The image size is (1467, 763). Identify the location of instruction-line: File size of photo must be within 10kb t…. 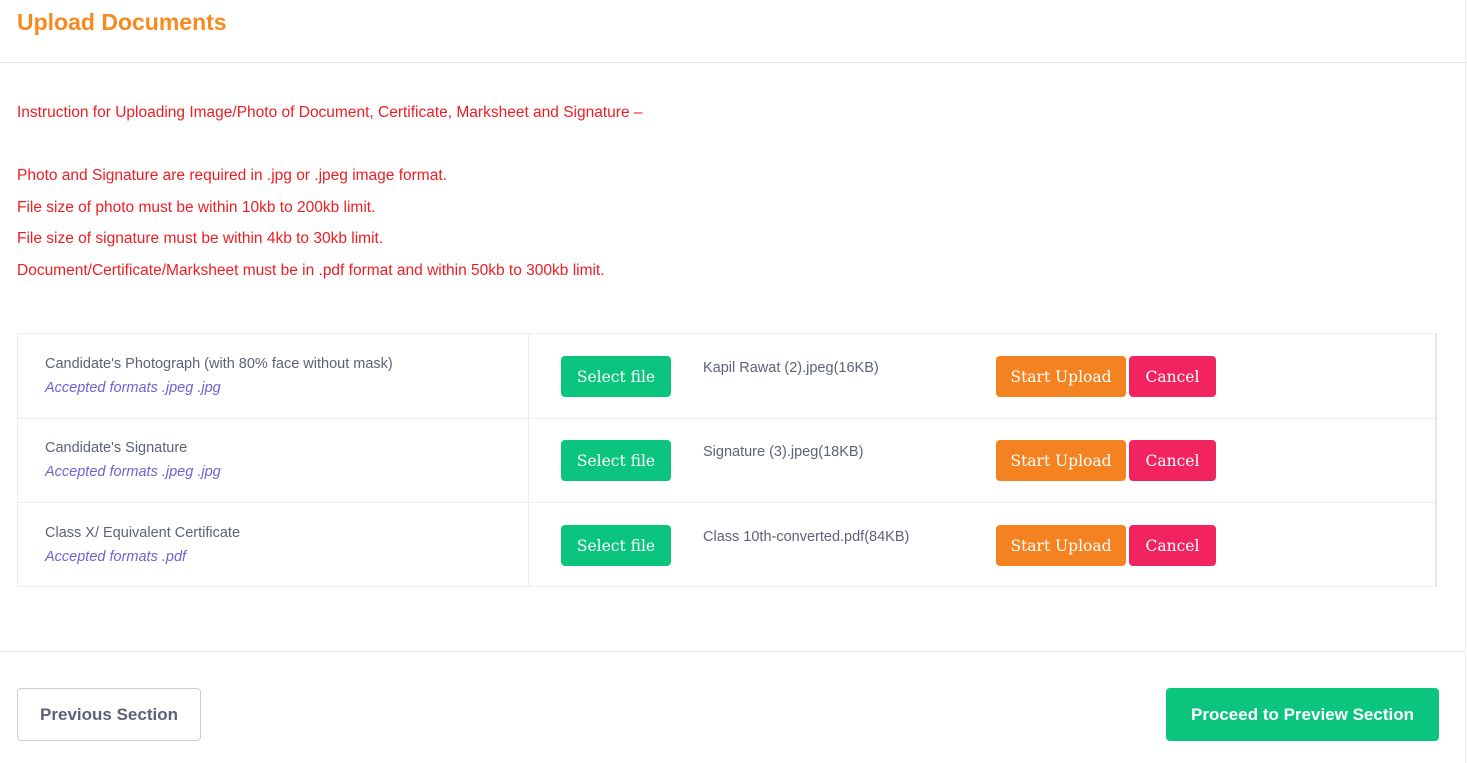
(196, 207).